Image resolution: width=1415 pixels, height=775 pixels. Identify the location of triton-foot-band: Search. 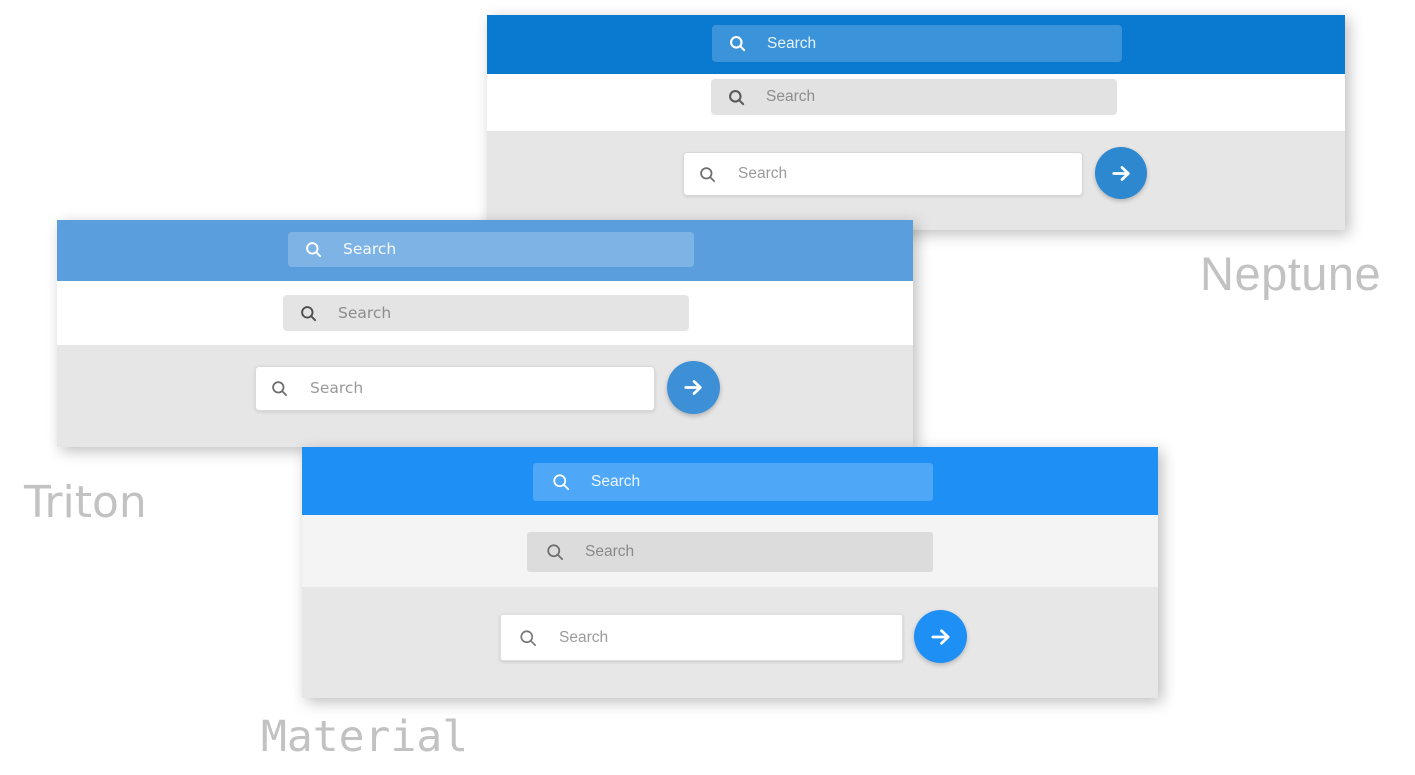
(485, 396).